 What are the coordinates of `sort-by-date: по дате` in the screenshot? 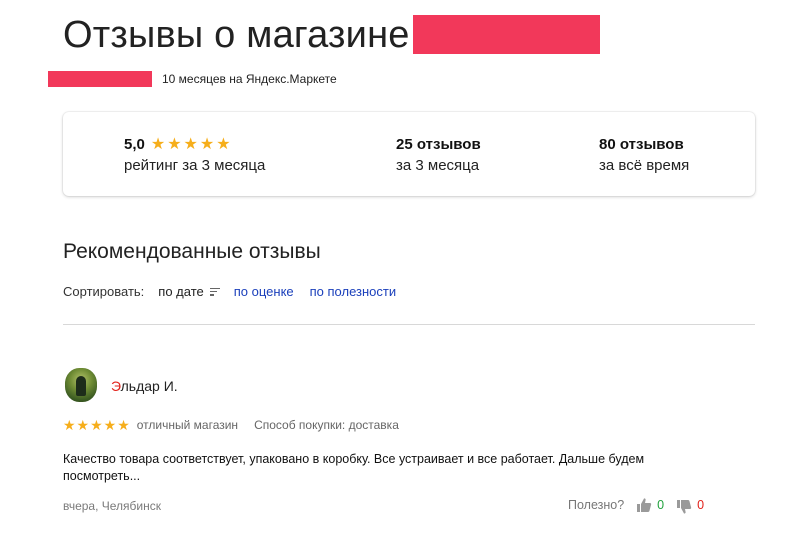 It's located at (189, 292).